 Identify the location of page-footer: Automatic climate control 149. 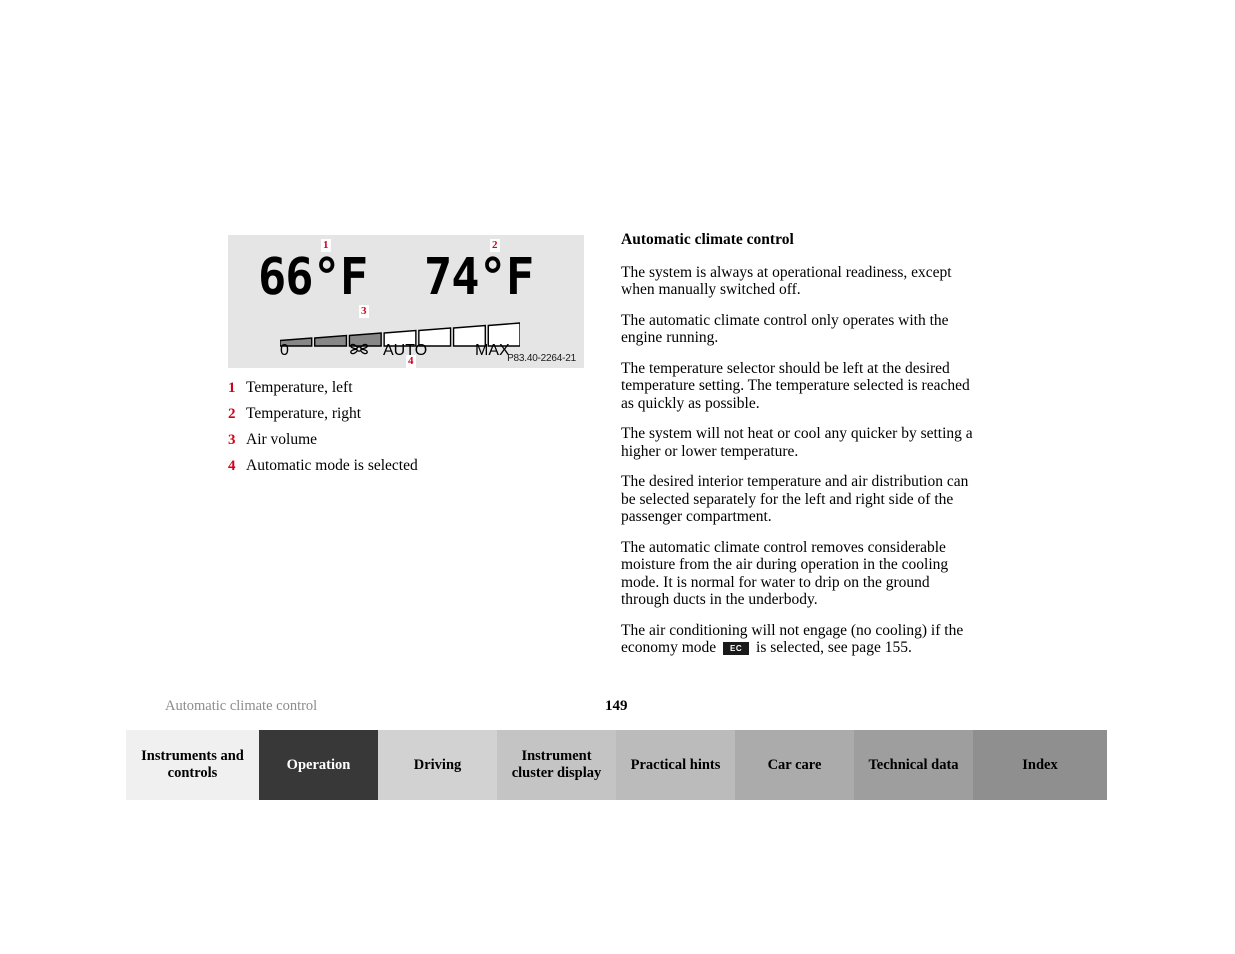
(636, 708).